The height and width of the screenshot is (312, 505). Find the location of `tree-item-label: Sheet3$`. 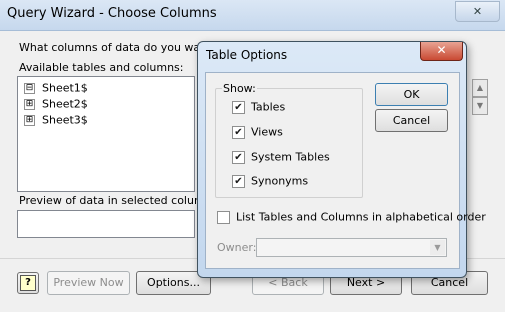

tree-item-label: Sheet3$ is located at coordinates (65, 120).